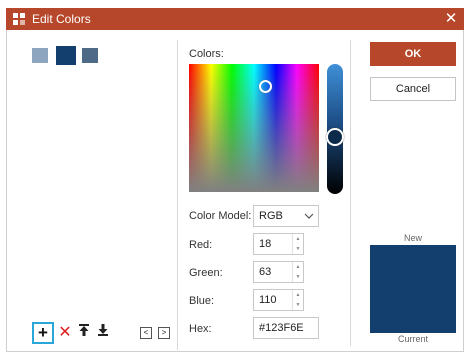 Image resolution: width=467 pixels, height=354 pixels. Describe the element at coordinates (297, 244) in the screenshot. I see `red-stepper-arrows: ▲ ▼` at that location.